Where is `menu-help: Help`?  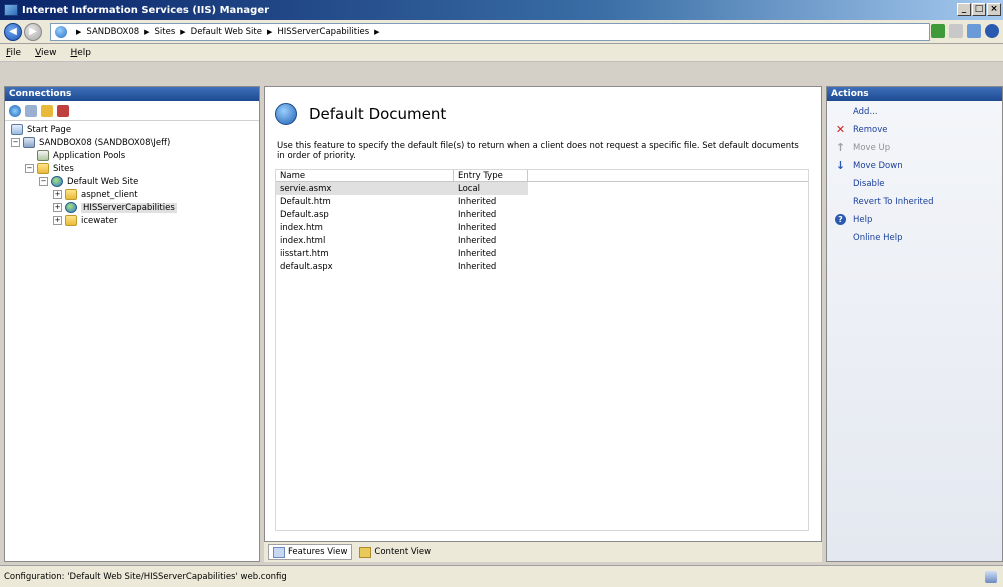 menu-help: Help is located at coordinates (80, 53).